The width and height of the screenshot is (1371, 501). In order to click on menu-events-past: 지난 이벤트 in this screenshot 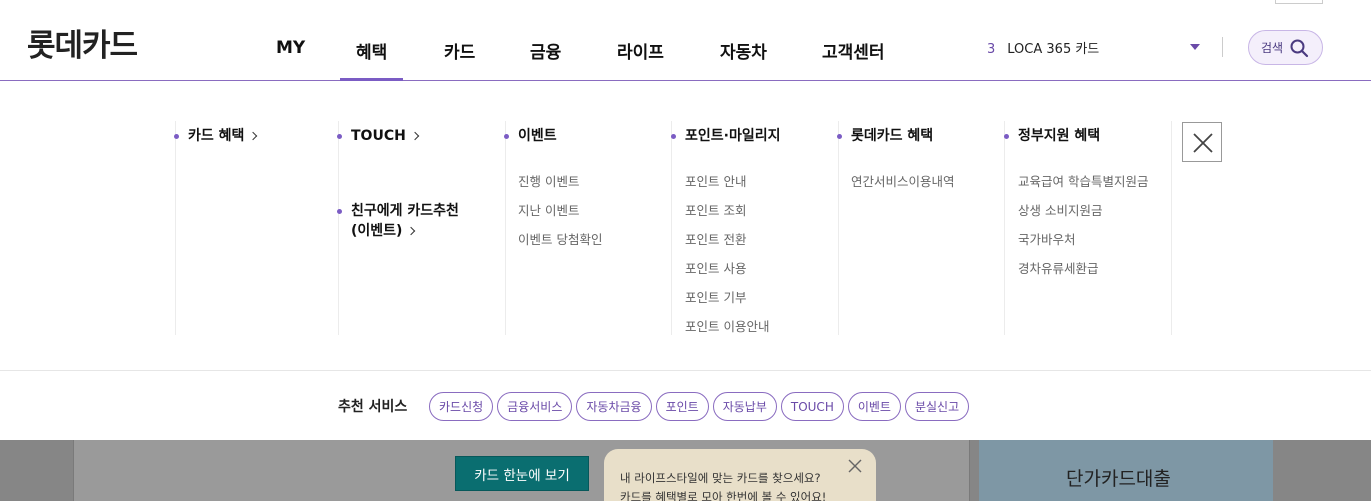, I will do `click(548, 209)`.